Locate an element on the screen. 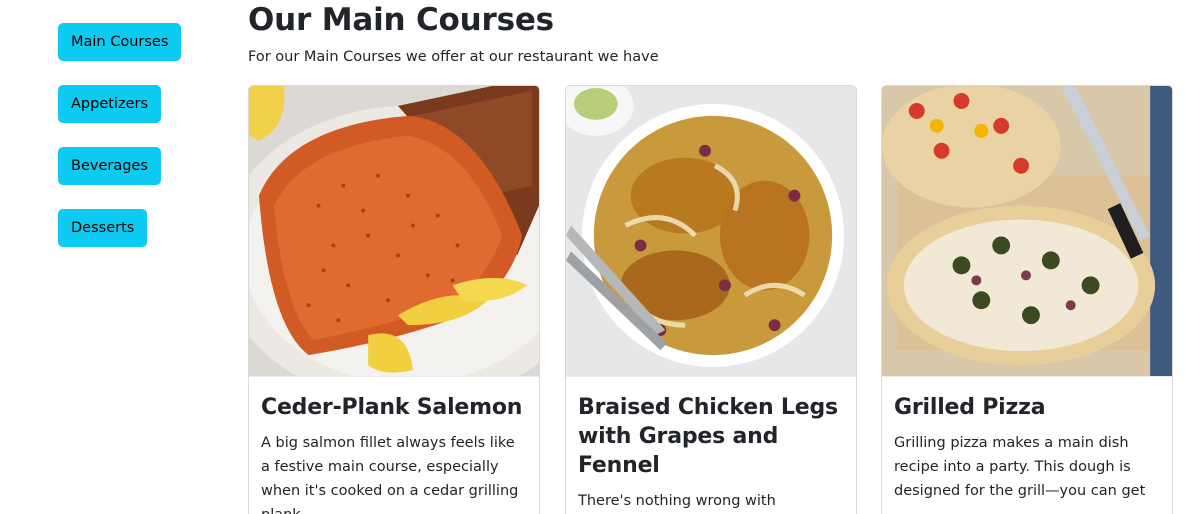 Image resolution: width=1204 pixels, height=514 pixels. page-title: Our Main Courses is located at coordinates (401, 20).